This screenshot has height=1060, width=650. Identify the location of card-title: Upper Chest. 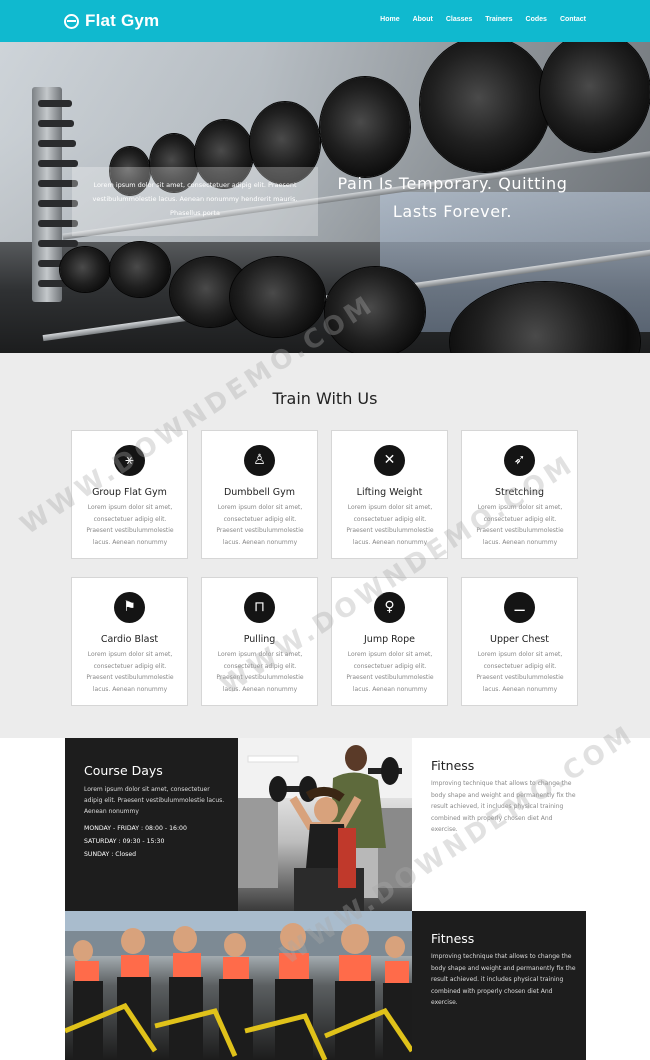
(519, 639).